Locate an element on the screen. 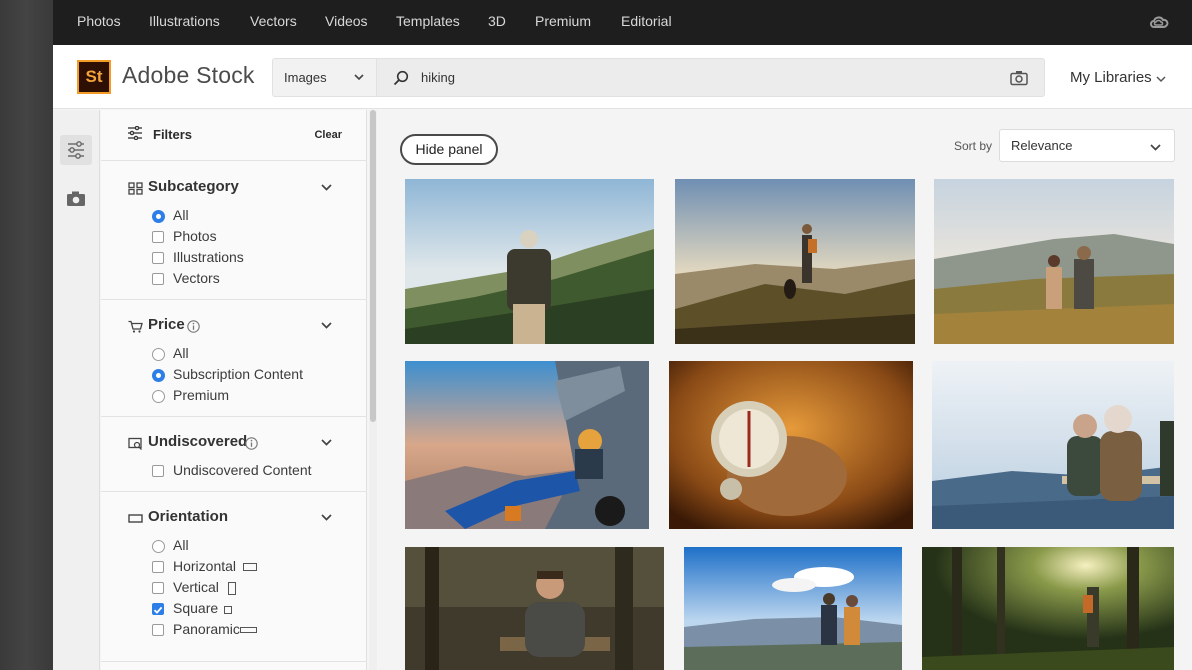  photo-hiker-backpack is located at coordinates (529, 261).